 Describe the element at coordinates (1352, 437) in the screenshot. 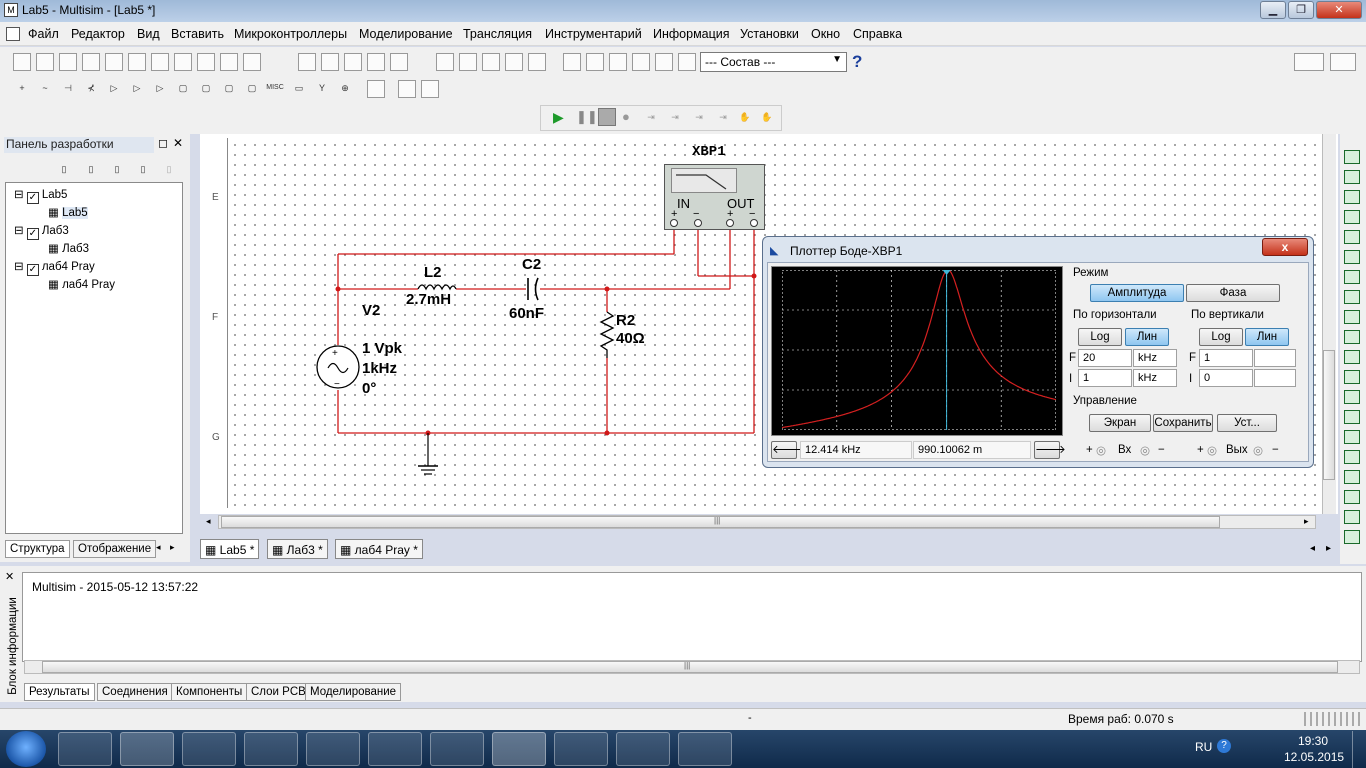

I see `agilent-generator-icon` at that location.